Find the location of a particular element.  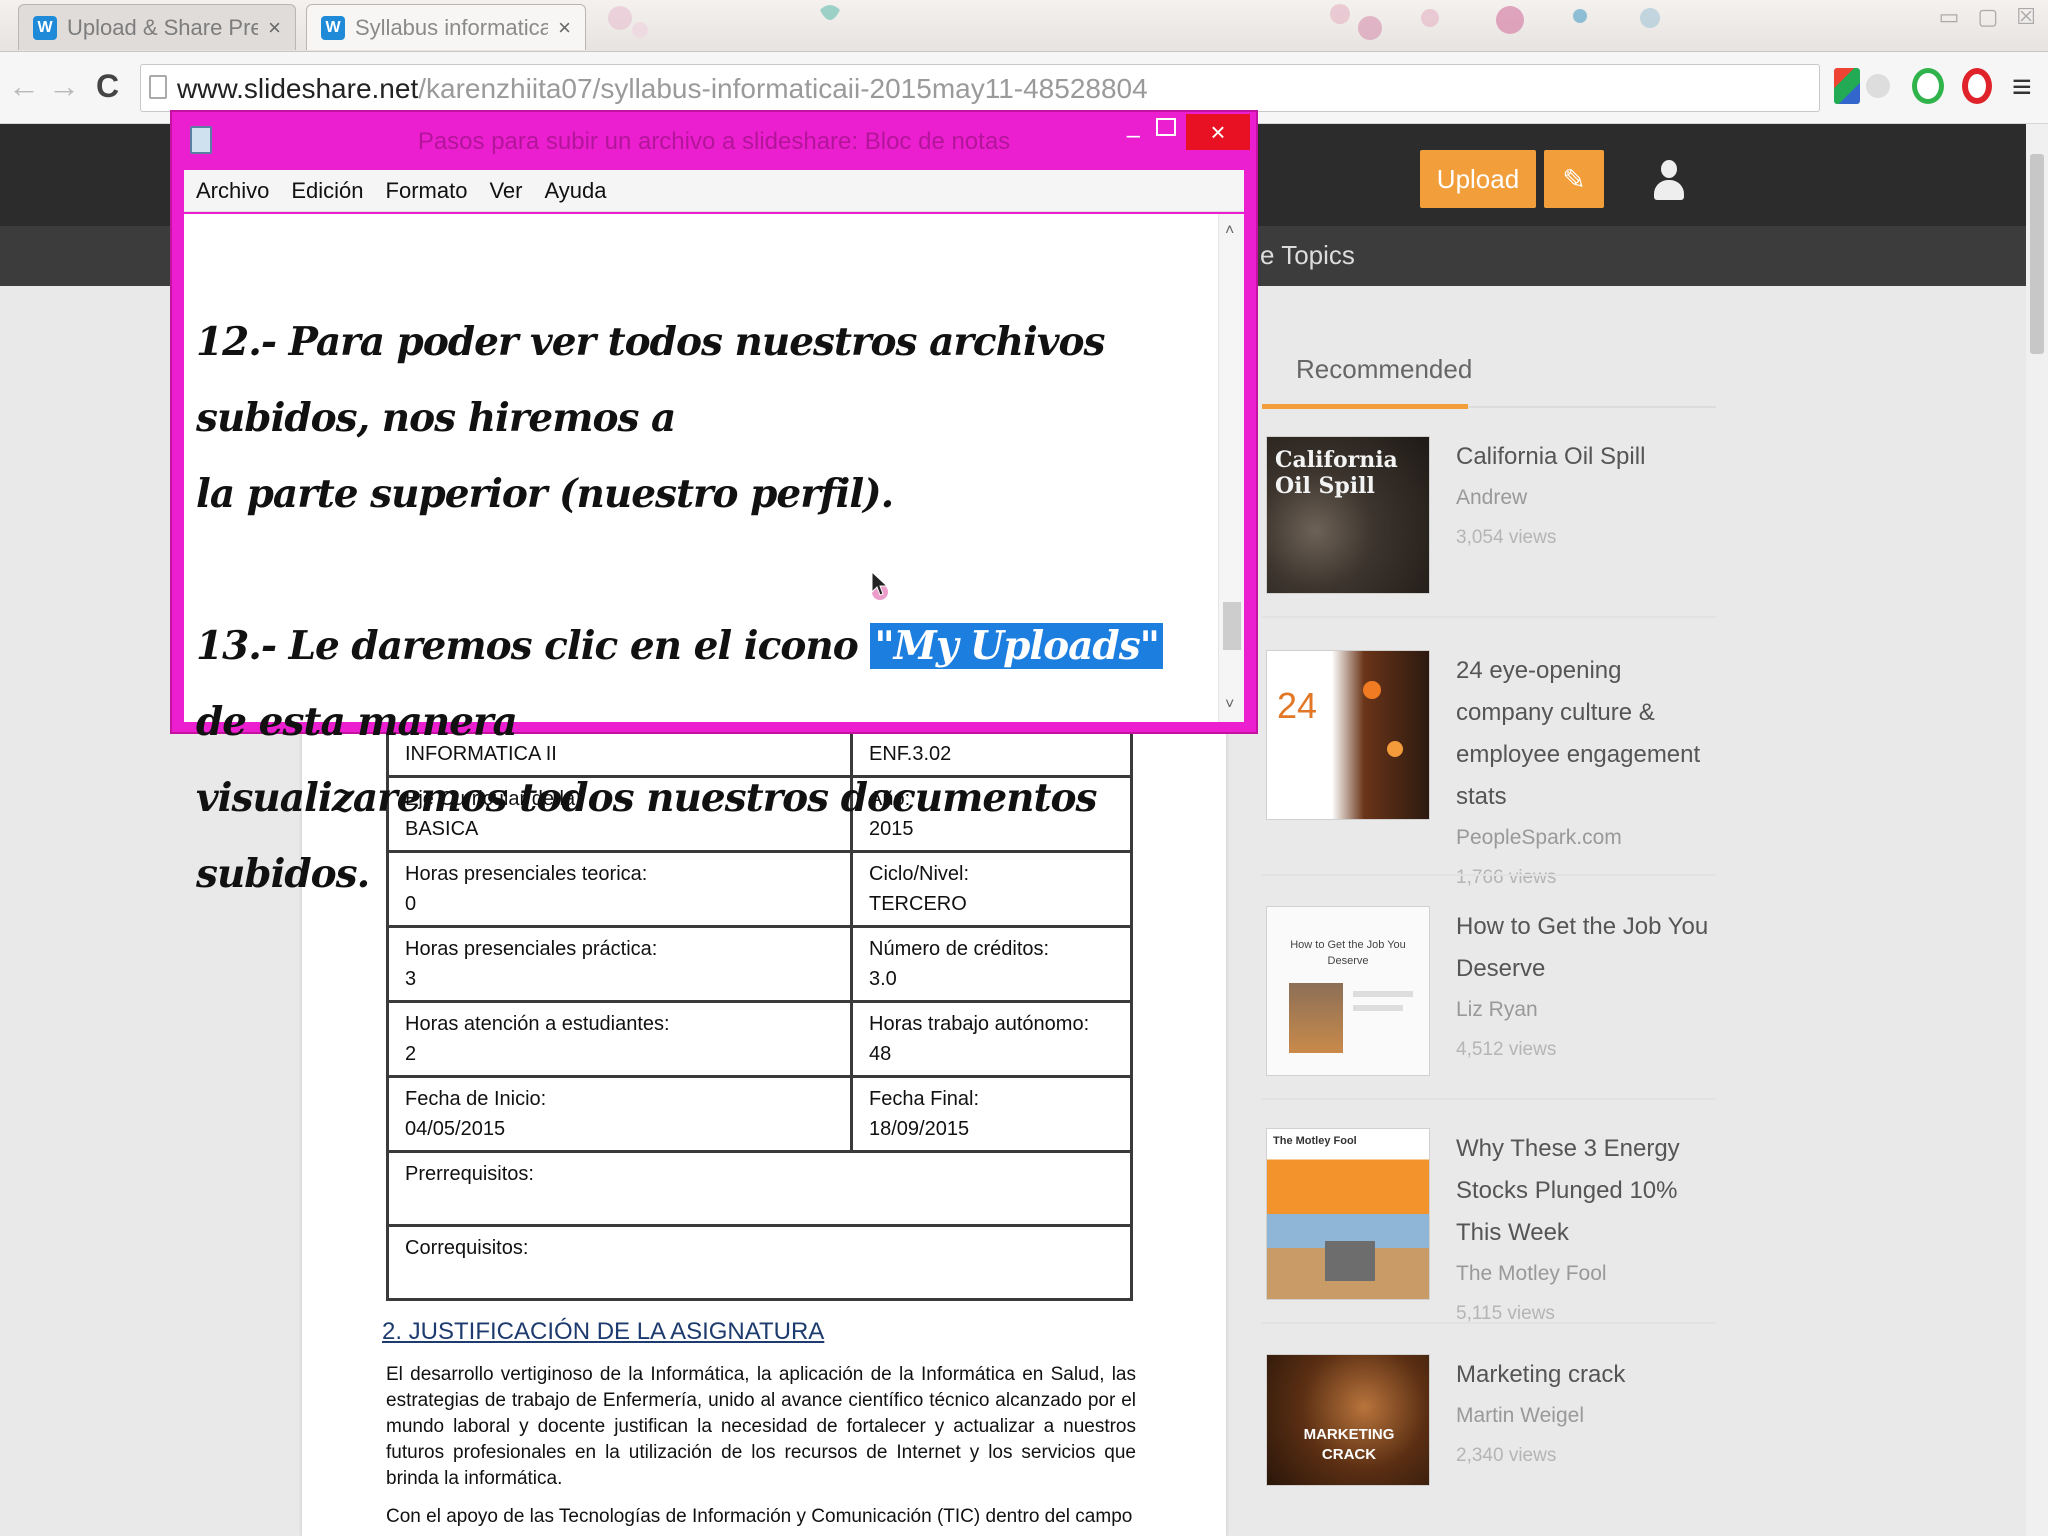

recommended-title: Marketing crack is located at coordinates (1586, 1375).